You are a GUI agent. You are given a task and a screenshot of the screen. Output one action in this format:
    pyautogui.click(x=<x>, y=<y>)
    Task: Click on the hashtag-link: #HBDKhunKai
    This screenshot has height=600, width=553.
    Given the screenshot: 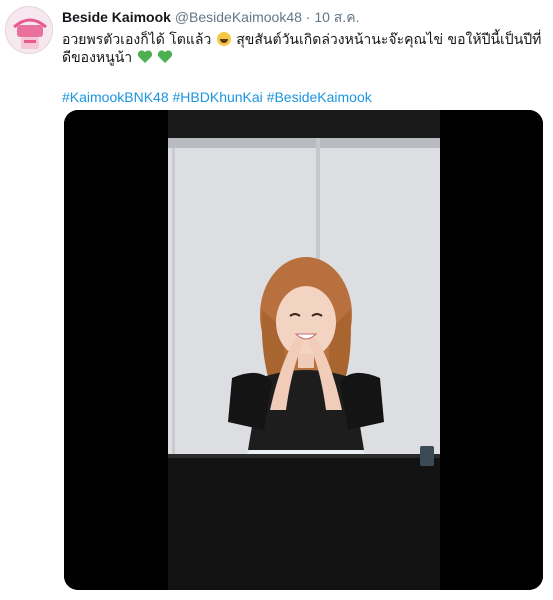 What is the action you would take?
    pyautogui.click(x=218, y=97)
    